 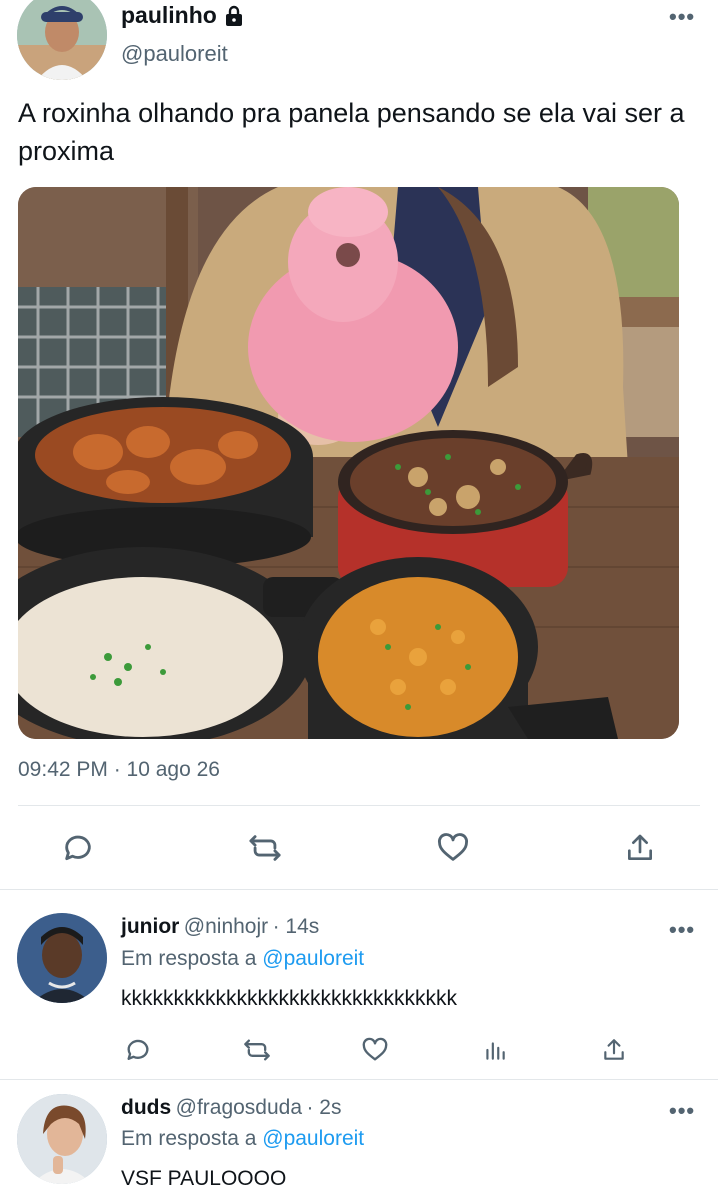 I want to click on reply-time: · 14s, so click(x=296, y=926).